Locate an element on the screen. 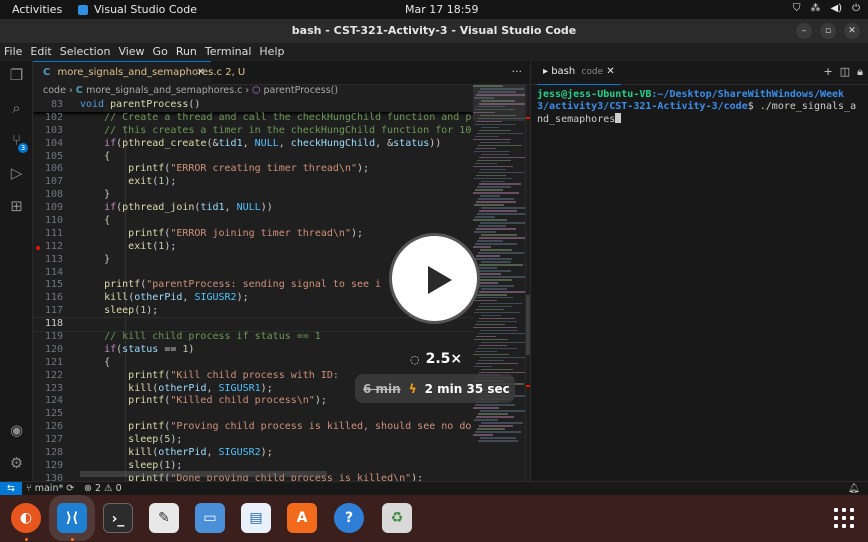 The height and width of the screenshot is (542, 868). horizontal-scrollbar-thumb is located at coordinates (203, 474).